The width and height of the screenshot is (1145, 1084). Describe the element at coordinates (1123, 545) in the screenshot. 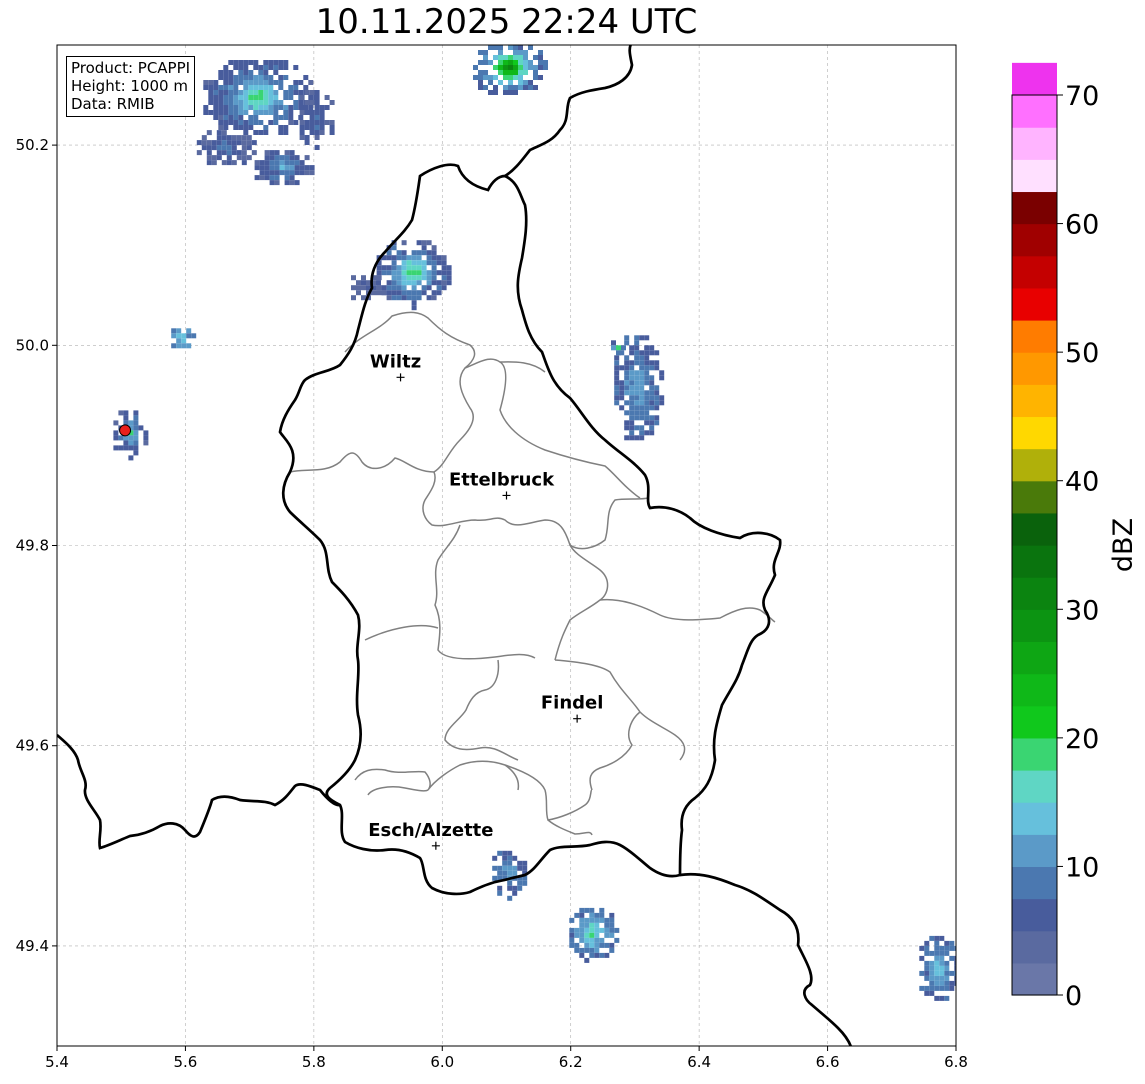

I see `colorbar-label: dBZ` at that location.